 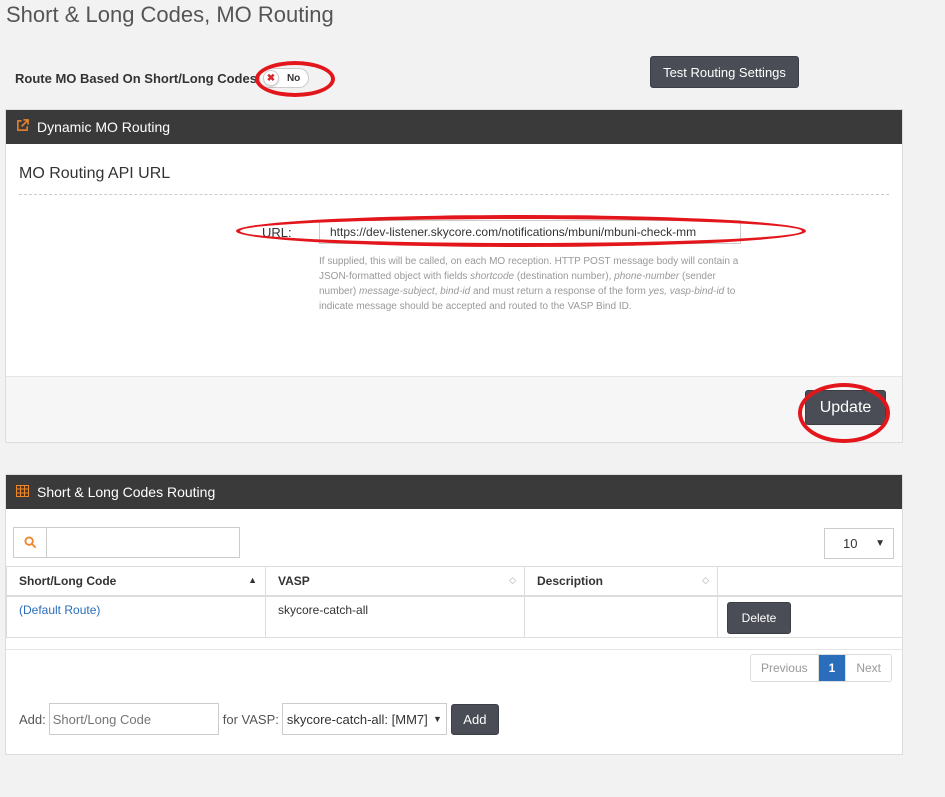 I want to click on default-route-link: (Default Route), so click(x=59, y=610).